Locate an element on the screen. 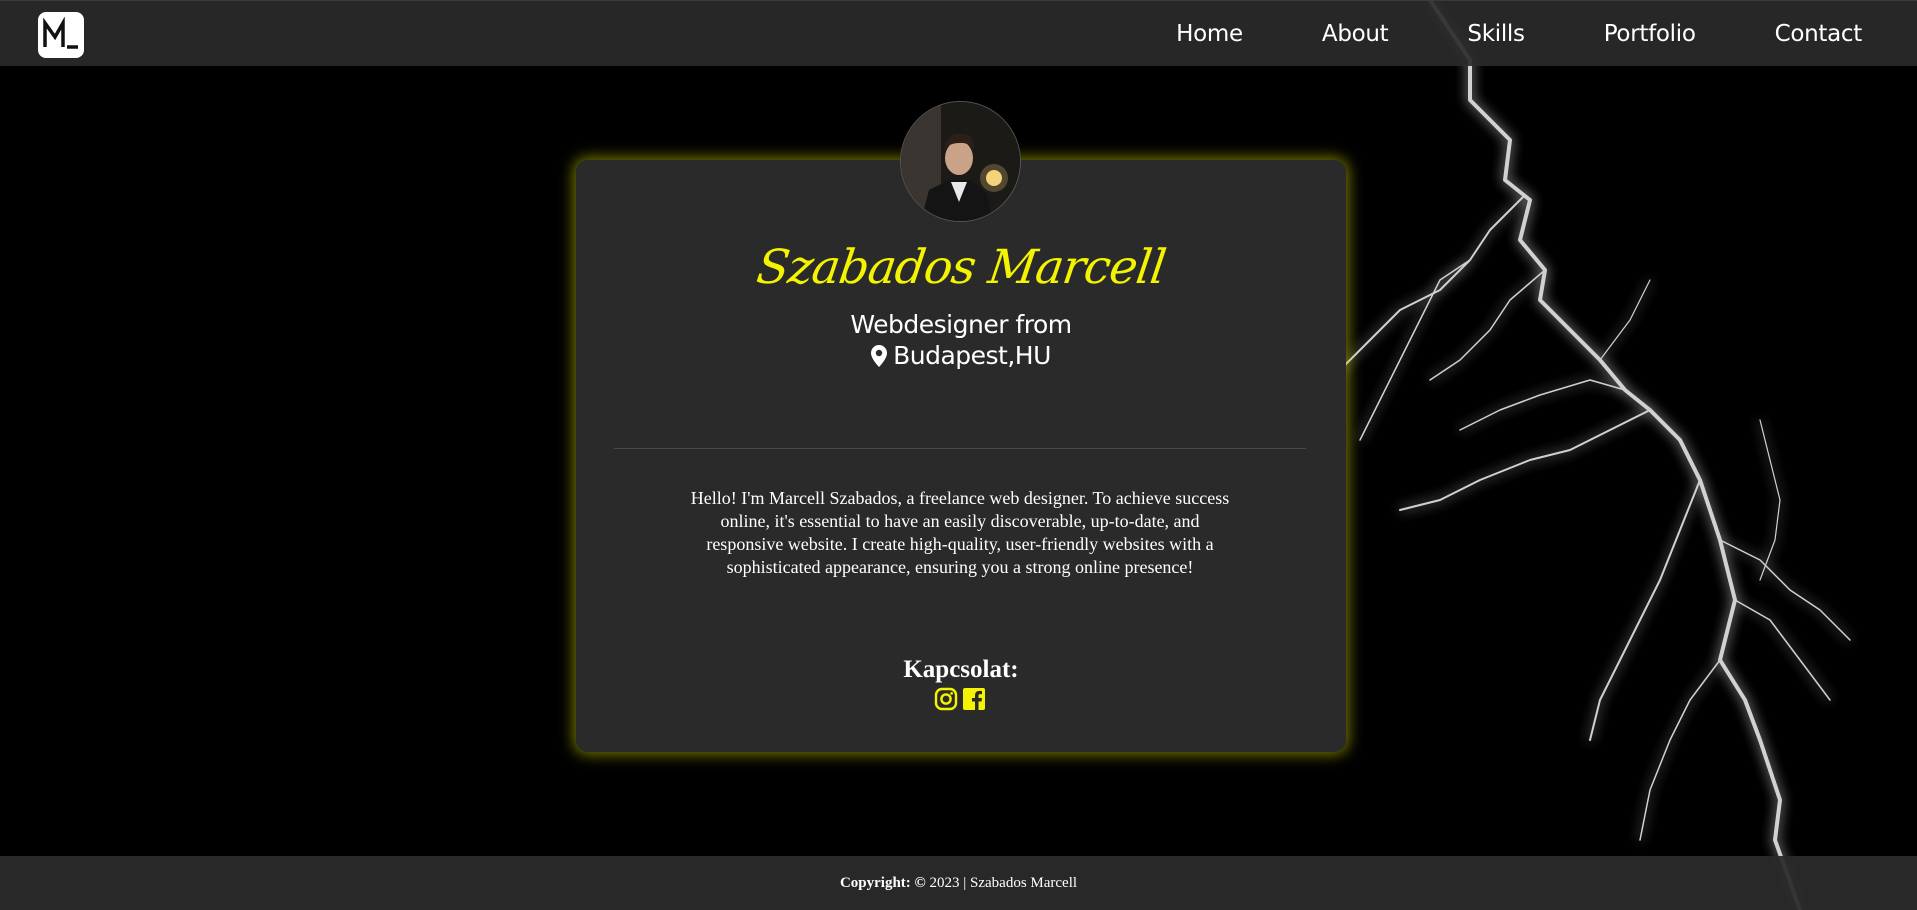  instagram-icon is located at coordinates (946, 699).